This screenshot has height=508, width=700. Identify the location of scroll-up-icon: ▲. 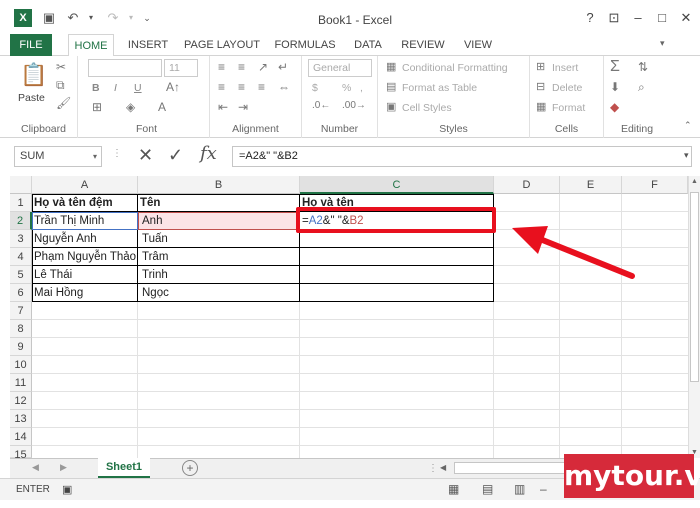
(694, 181).